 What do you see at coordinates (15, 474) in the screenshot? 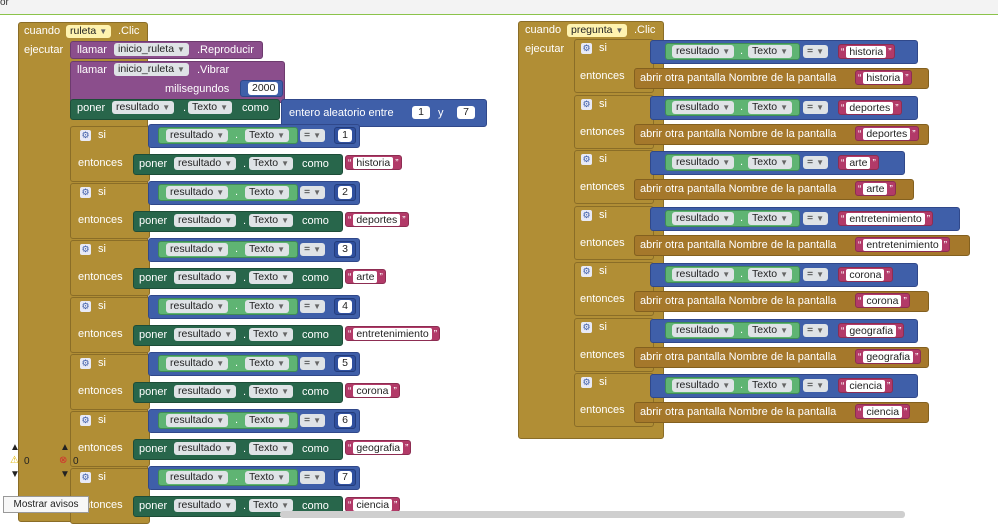
I see `warning-down-arrow-icon: ▼` at bounding box center [15, 474].